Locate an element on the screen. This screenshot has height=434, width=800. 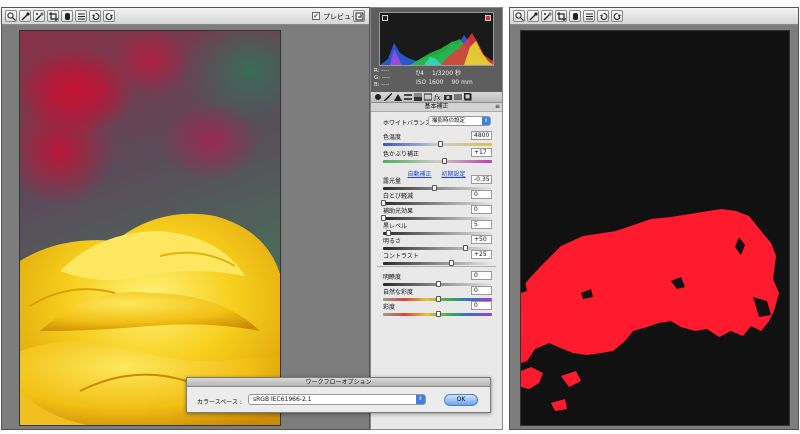
ok-button: OK is located at coordinates (461, 400).